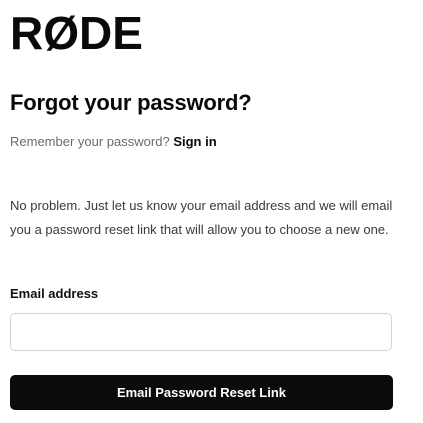 This screenshot has width=423, height=423. I want to click on signin-prompt: Remember your password? Sign in, so click(113, 142).